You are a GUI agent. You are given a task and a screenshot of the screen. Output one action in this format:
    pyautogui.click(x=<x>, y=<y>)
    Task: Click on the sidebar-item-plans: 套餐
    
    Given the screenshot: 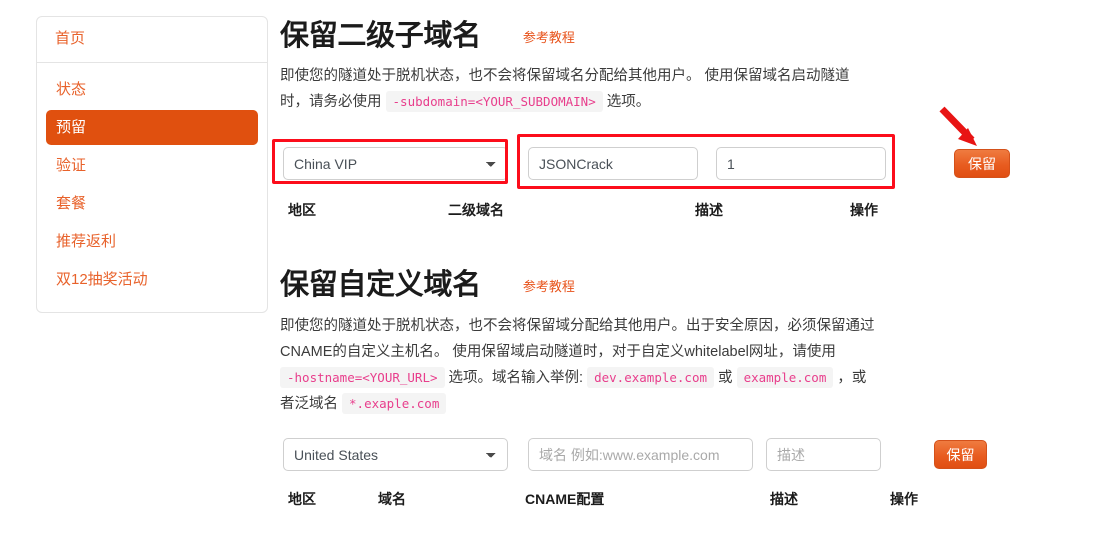 What is the action you would take?
    pyautogui.click(x=152, y=203)
    